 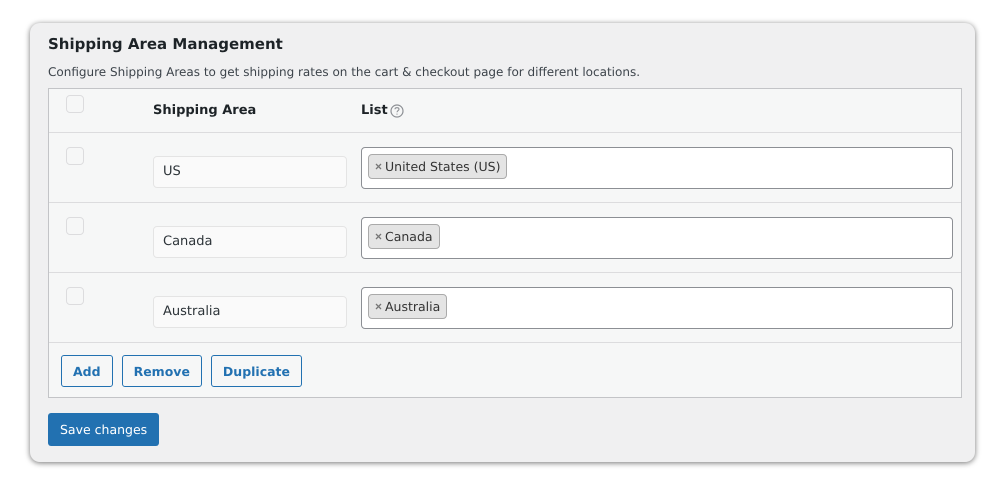 I want to click on select-all-checkbox, so click(x=75, y=104).